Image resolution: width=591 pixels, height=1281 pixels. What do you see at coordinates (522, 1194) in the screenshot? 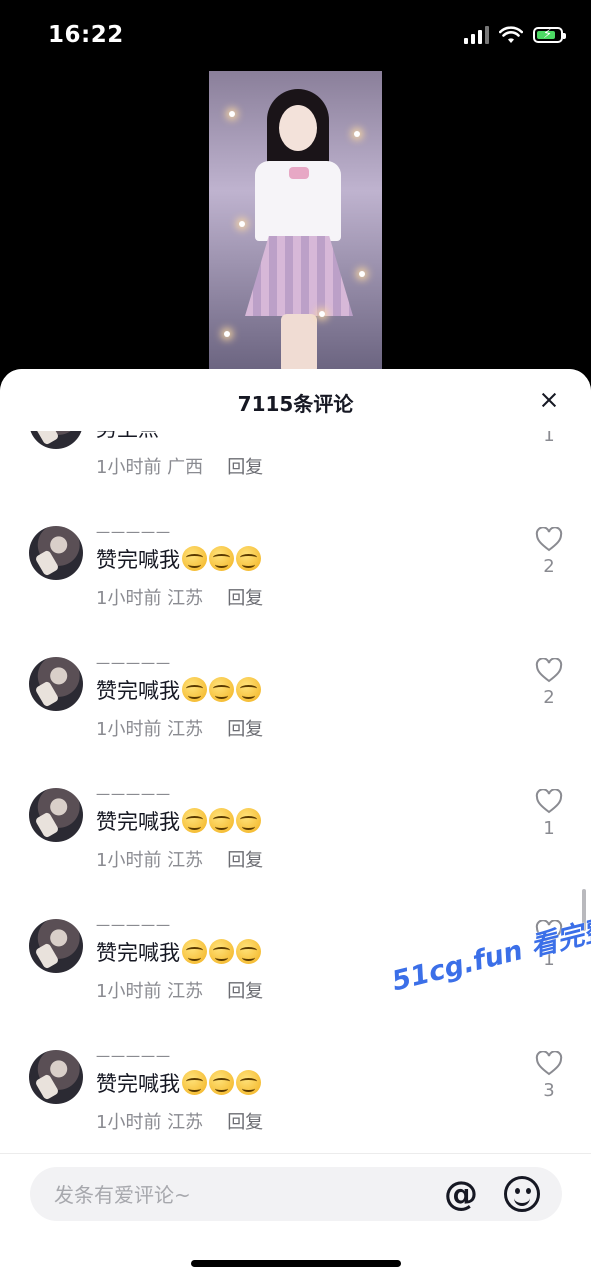
I see `emoji-icon` at bounding box center [522, 1194].